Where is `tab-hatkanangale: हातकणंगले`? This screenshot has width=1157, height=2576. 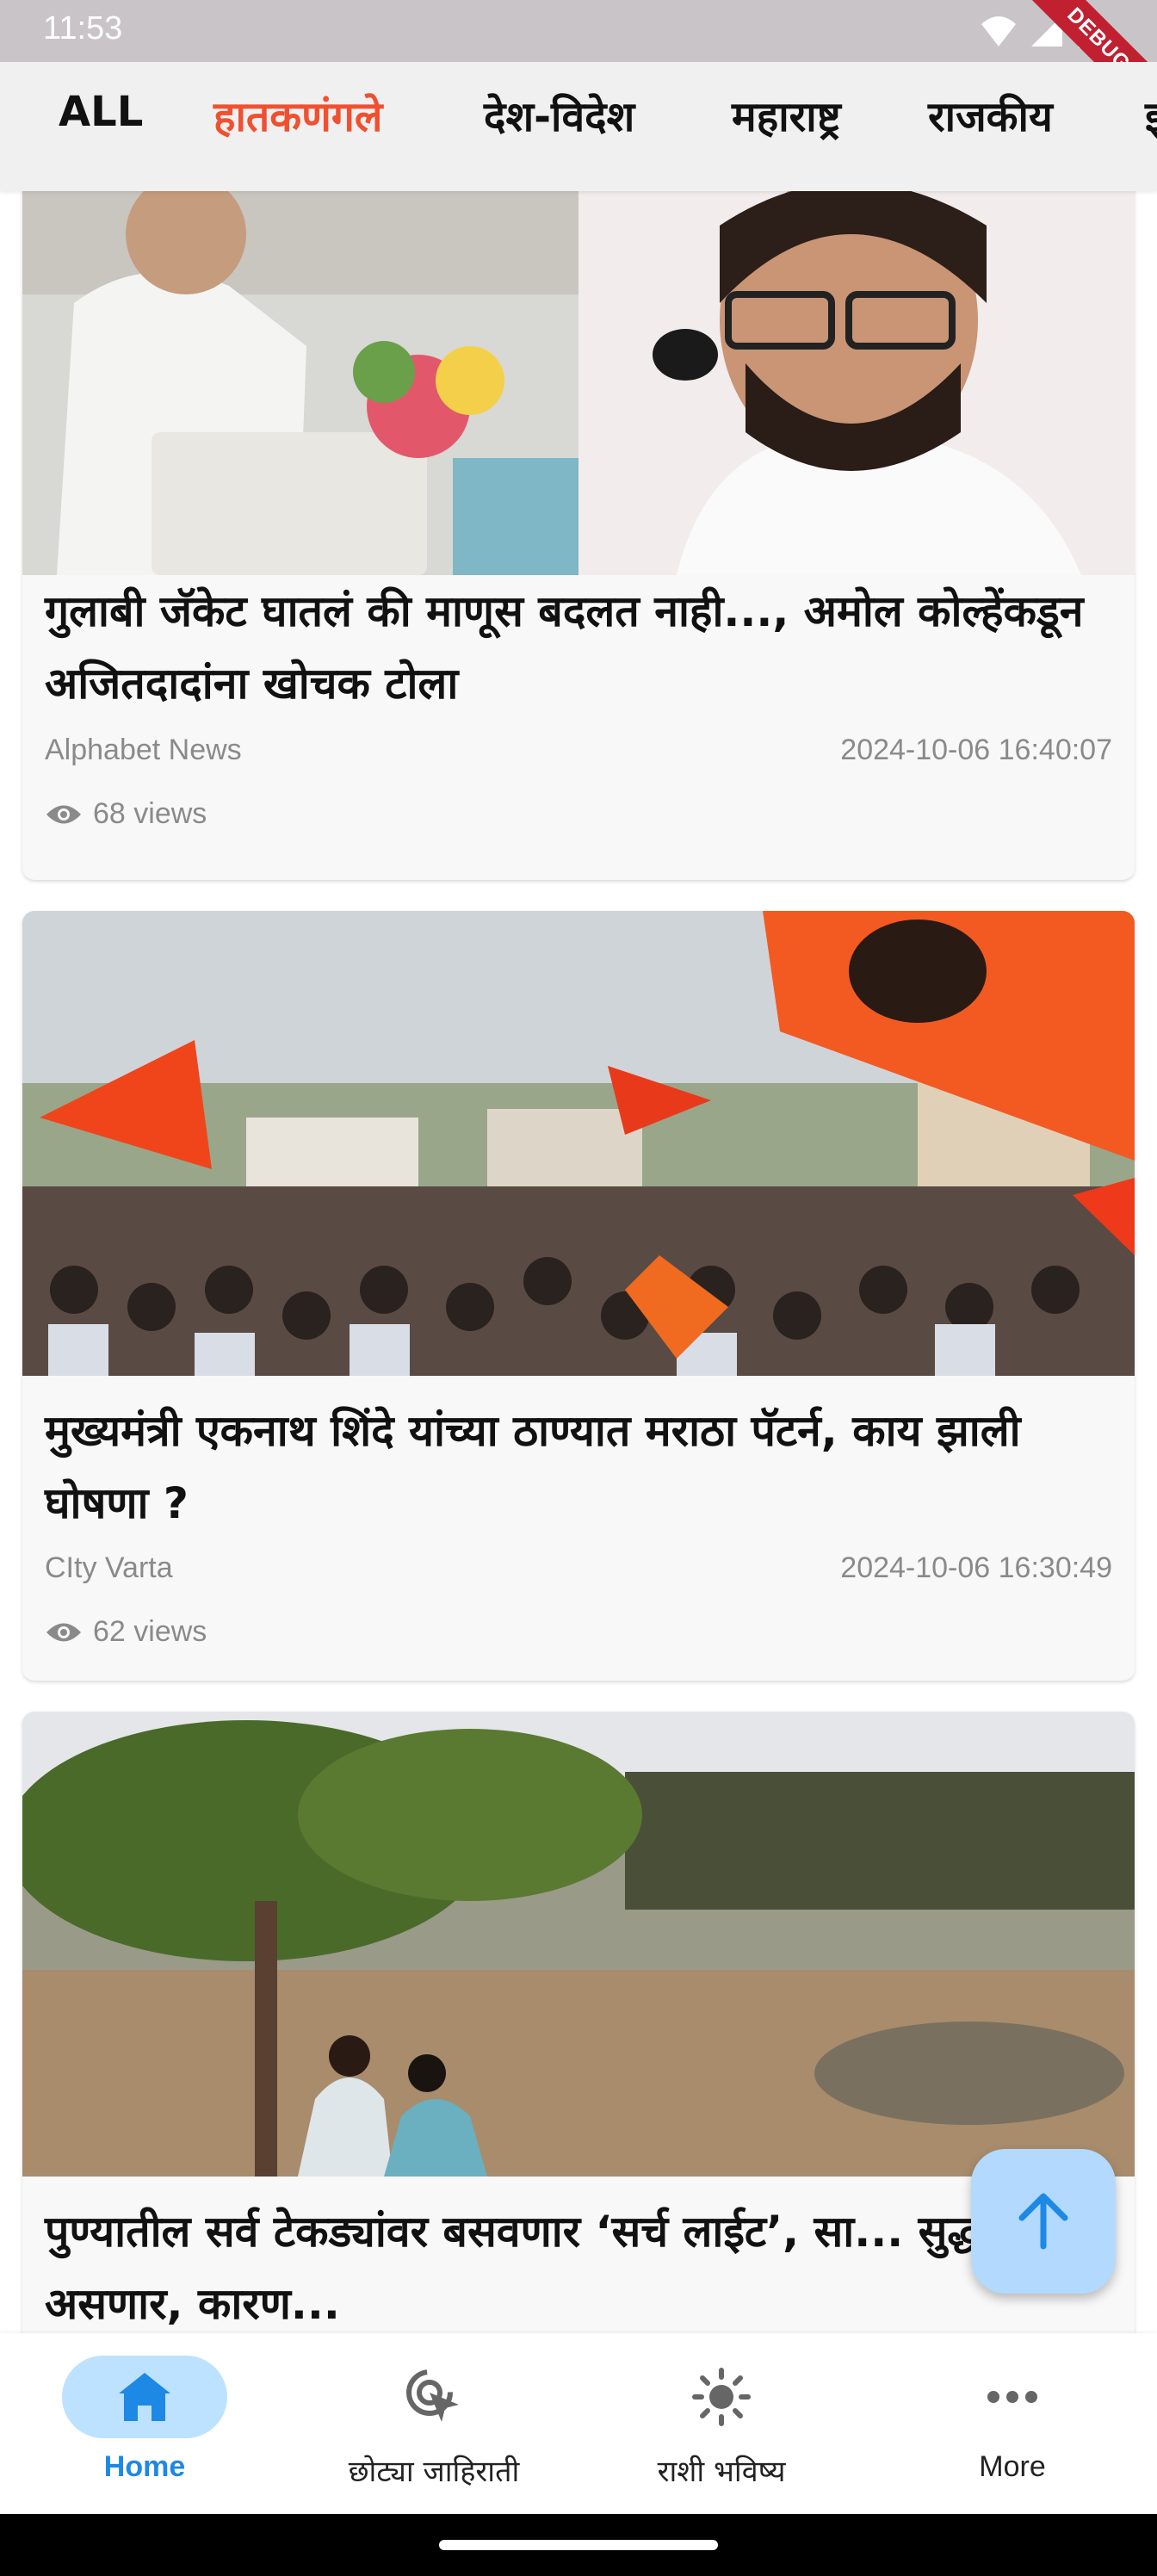
tab-hatkanangale: हातकणंगले is located at coordinates (297, 116).